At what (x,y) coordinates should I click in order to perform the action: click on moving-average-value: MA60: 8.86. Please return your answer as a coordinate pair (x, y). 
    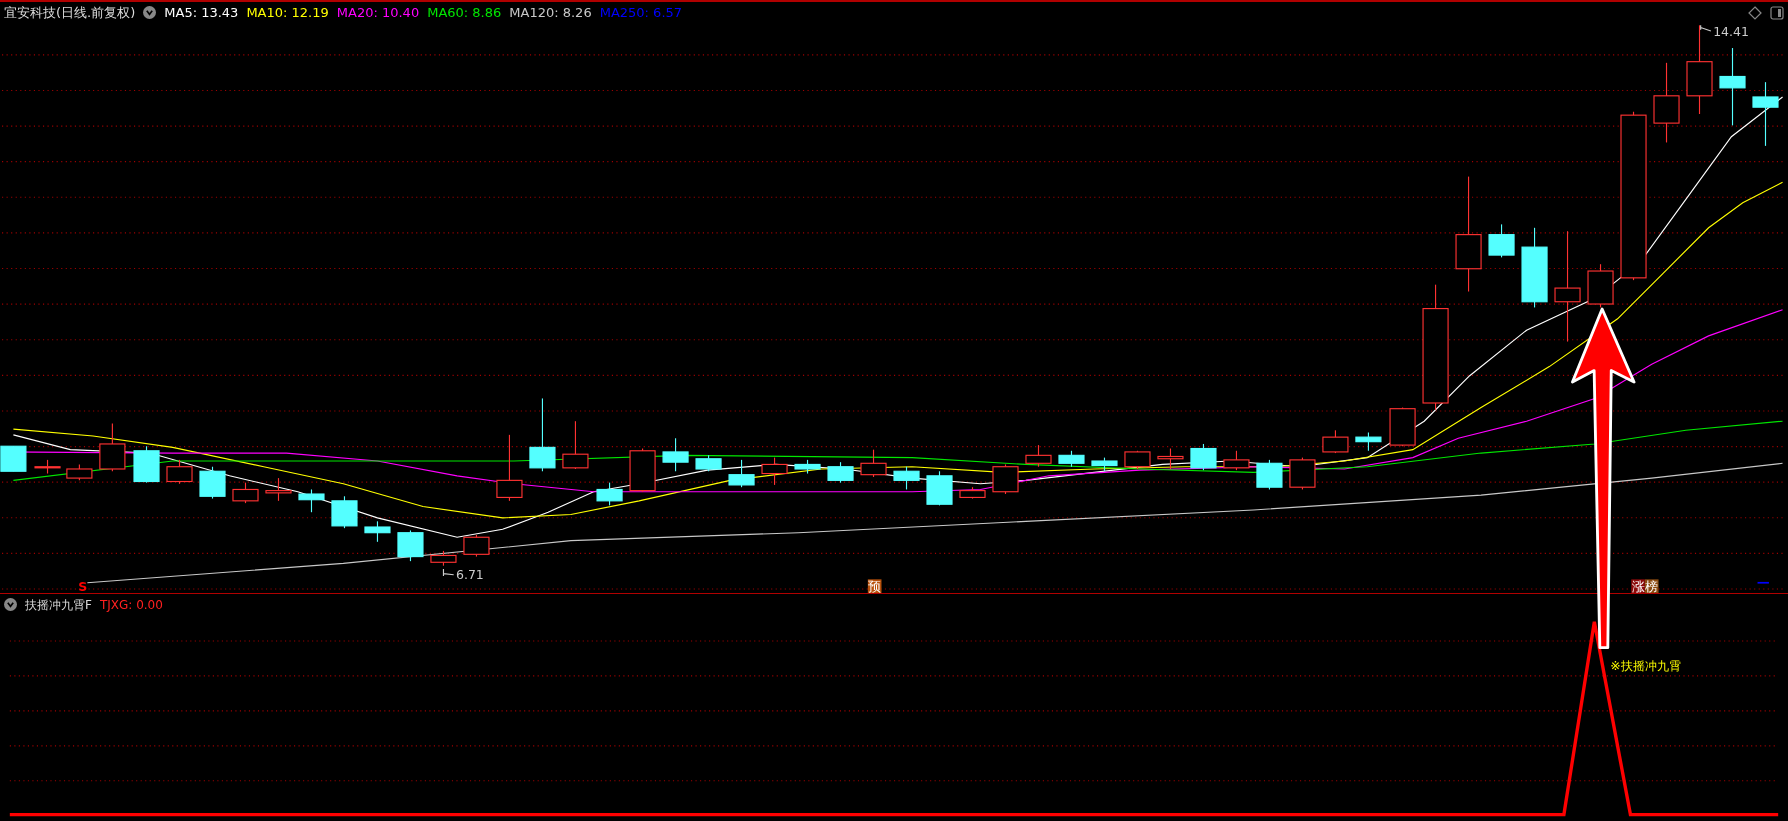
    Looking at the image, I should click on (464, 12).